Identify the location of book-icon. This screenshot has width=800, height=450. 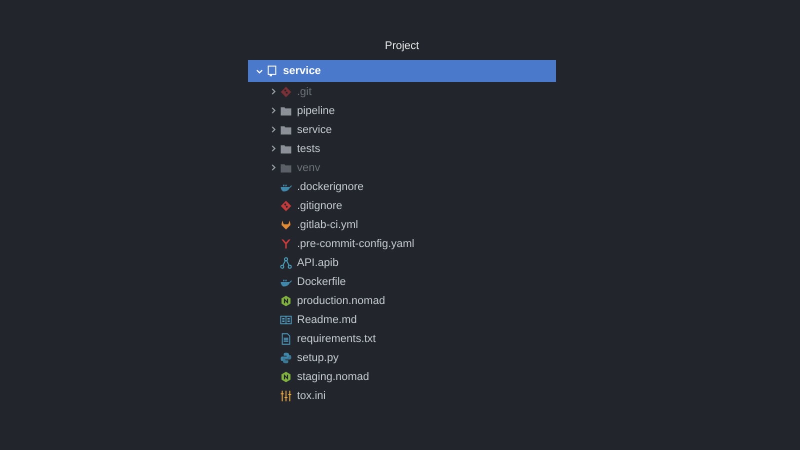
(286, 320).